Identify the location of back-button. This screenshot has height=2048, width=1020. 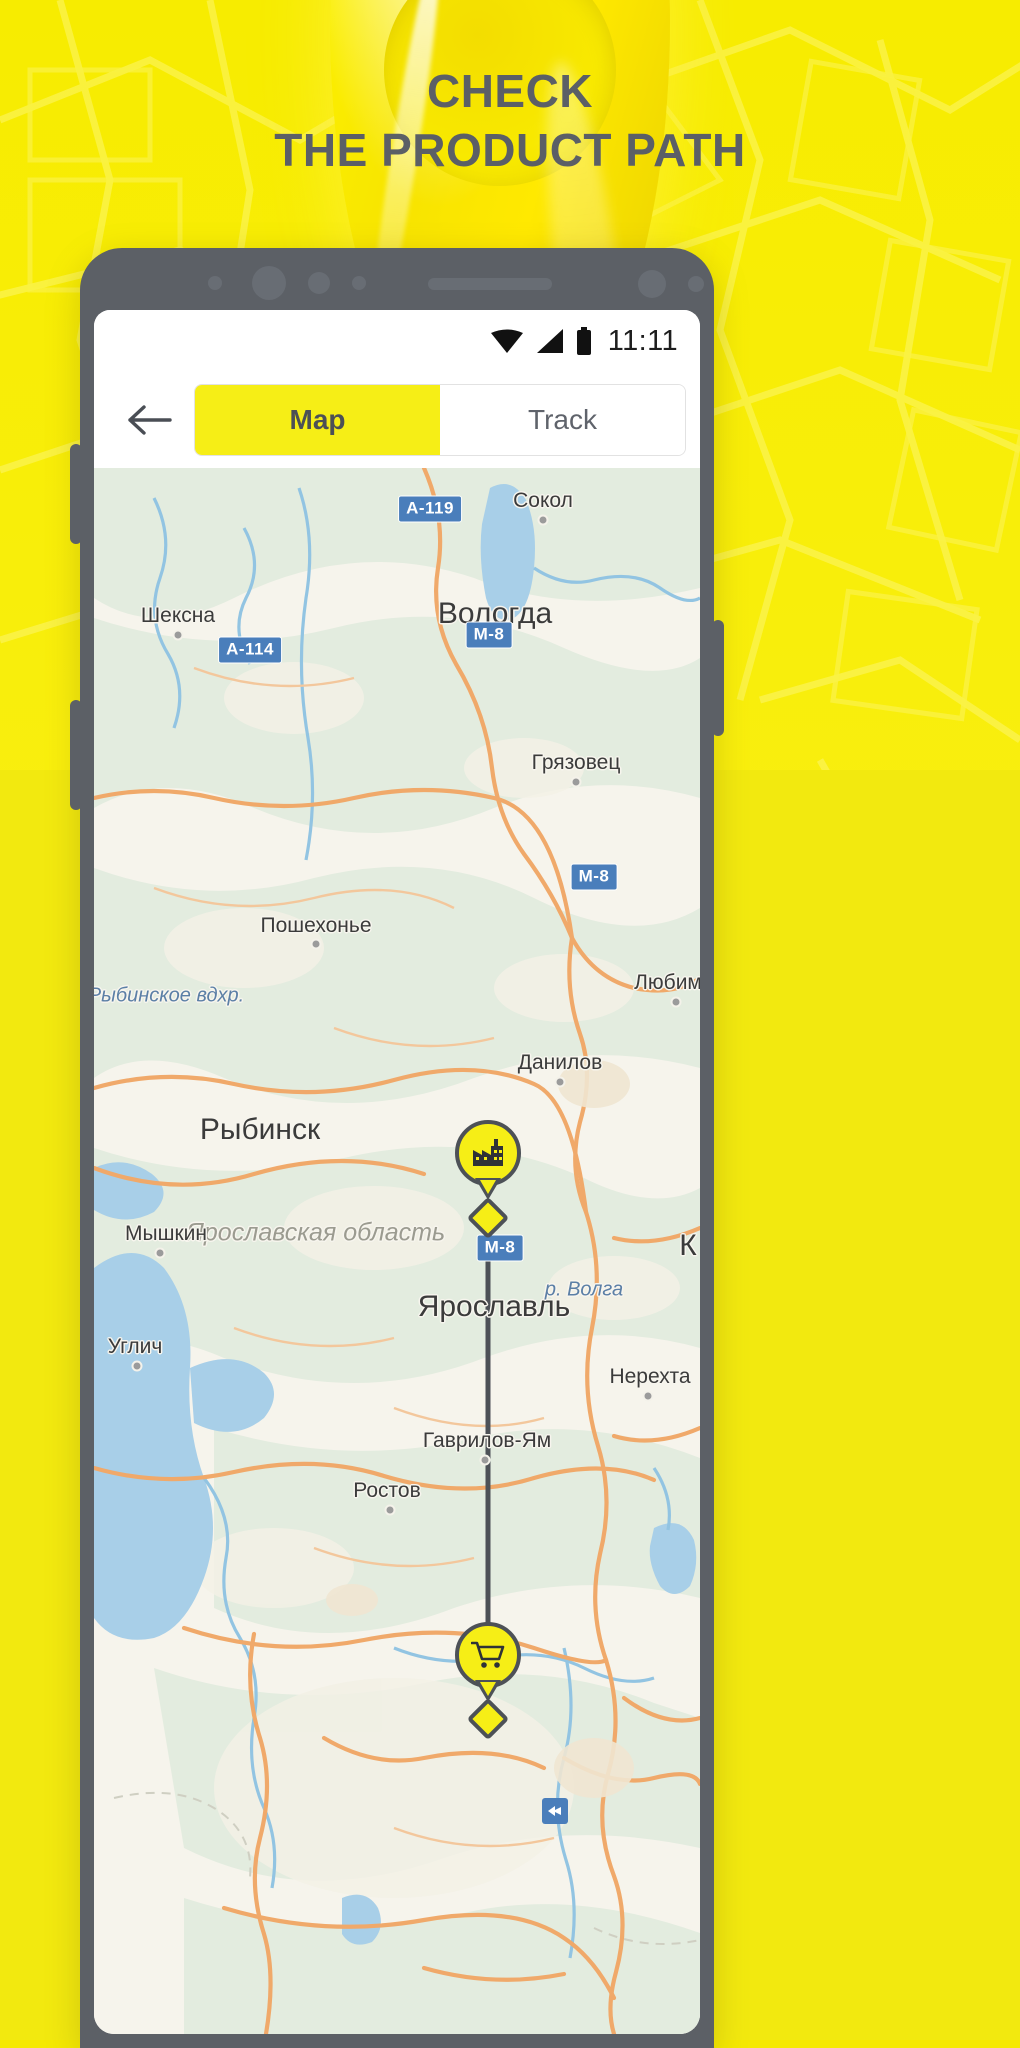
(149, 420).